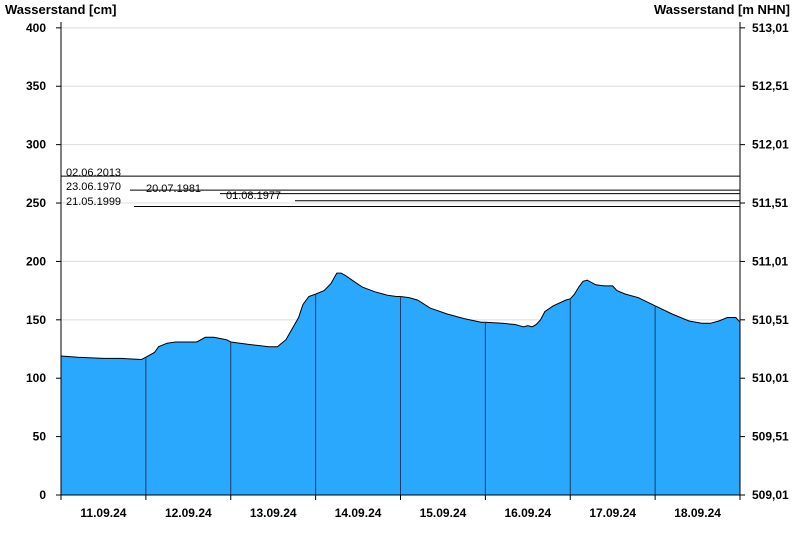 This screenshot has width=800, height=550. Describe the element at coordinates (612, 513) in the screenshot. I see `x-tick-label: 17.09.24` at that location.